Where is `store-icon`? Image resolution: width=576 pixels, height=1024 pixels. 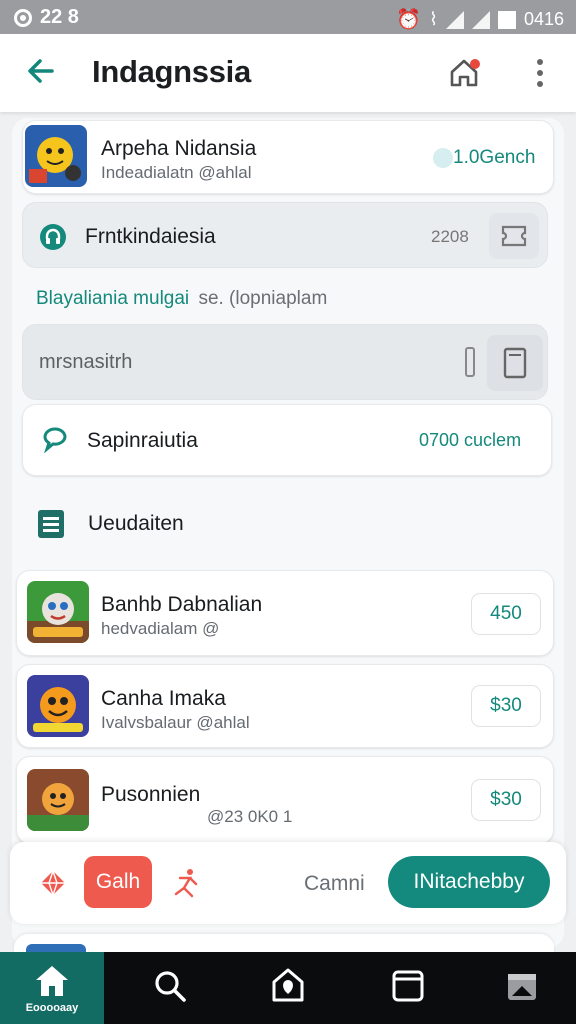
store-icon is located at coordinates (522, 986).